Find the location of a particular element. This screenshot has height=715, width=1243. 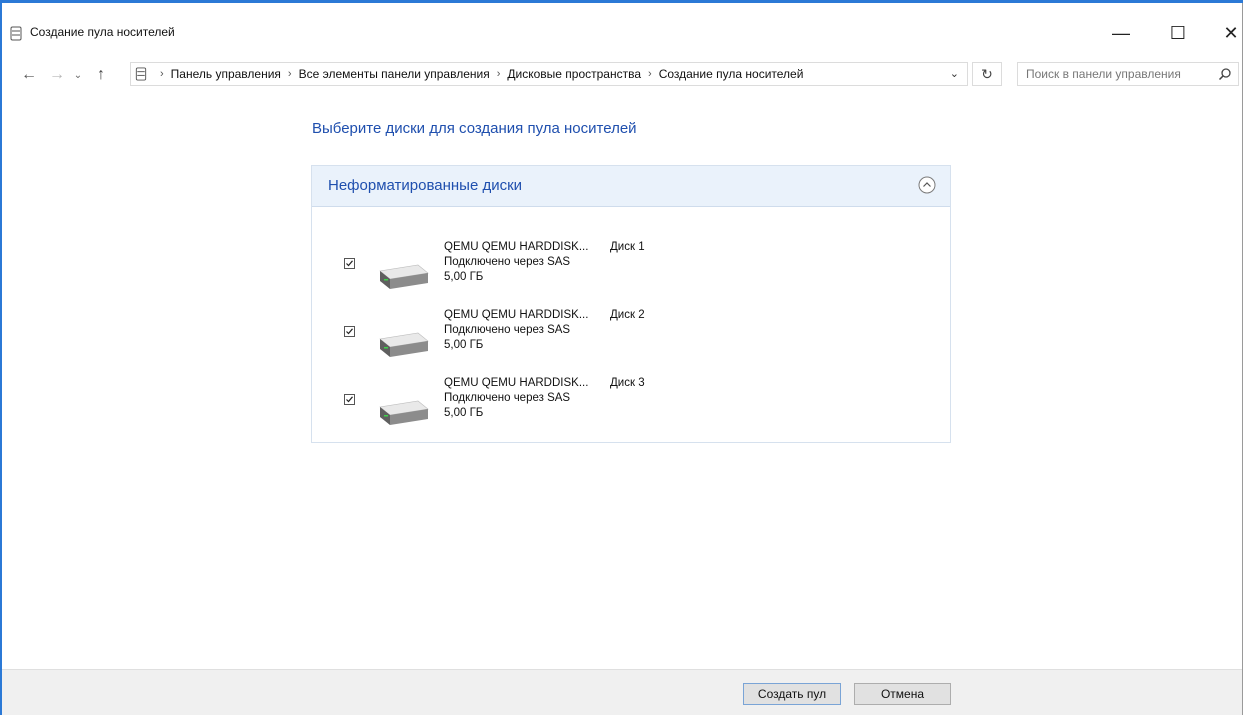

recent-locations-button: ⌄ is located at coordinates (78, 75).